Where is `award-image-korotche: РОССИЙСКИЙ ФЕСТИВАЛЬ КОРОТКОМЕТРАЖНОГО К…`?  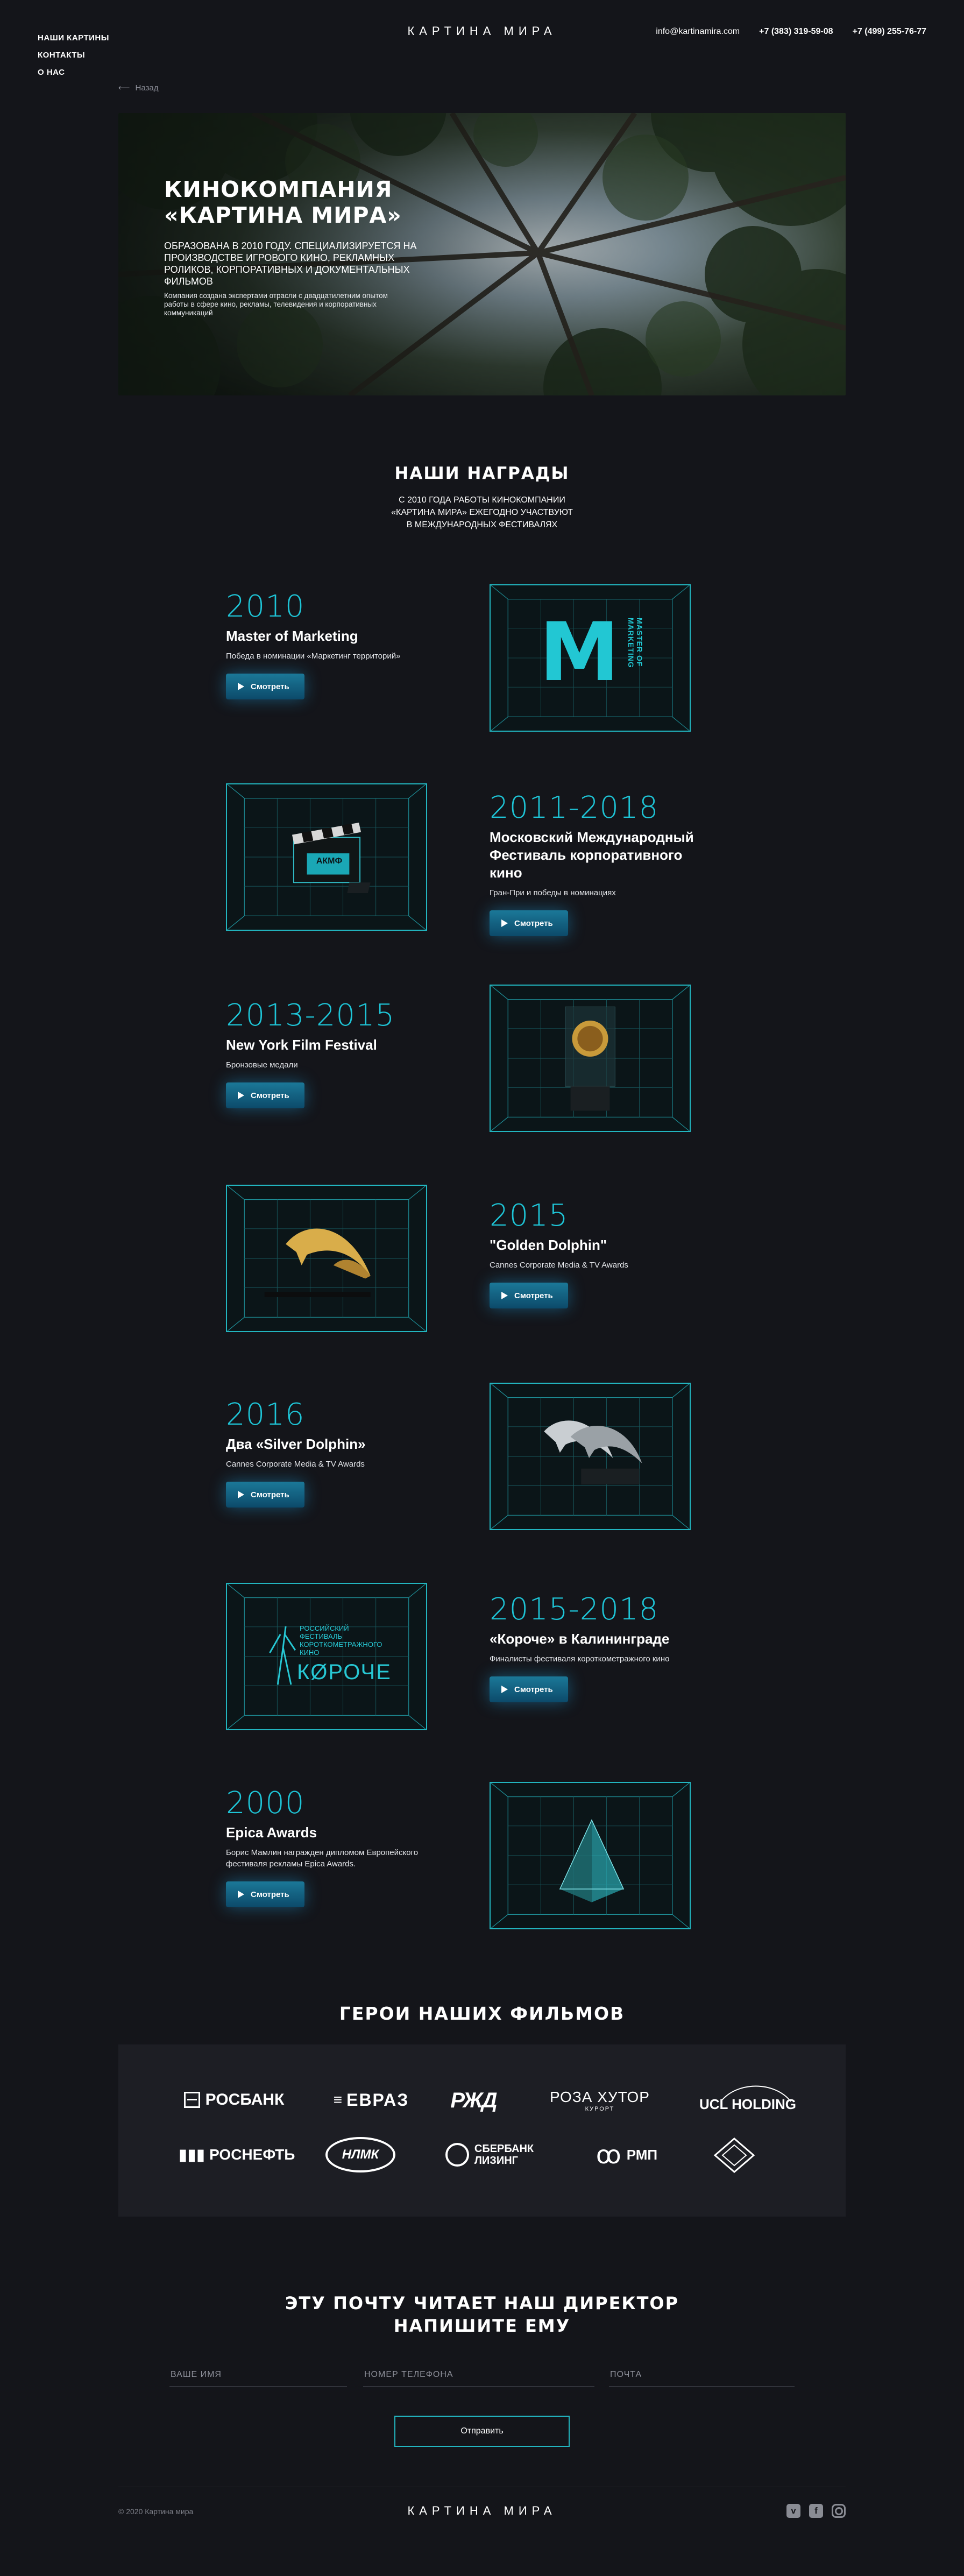
award-image-korotche: РОССИЙСКИЙ ФЕСТИВАЛЬ КОРОТКОМЕТРАЖНОГО К… is located at coordinates (326, 1656).